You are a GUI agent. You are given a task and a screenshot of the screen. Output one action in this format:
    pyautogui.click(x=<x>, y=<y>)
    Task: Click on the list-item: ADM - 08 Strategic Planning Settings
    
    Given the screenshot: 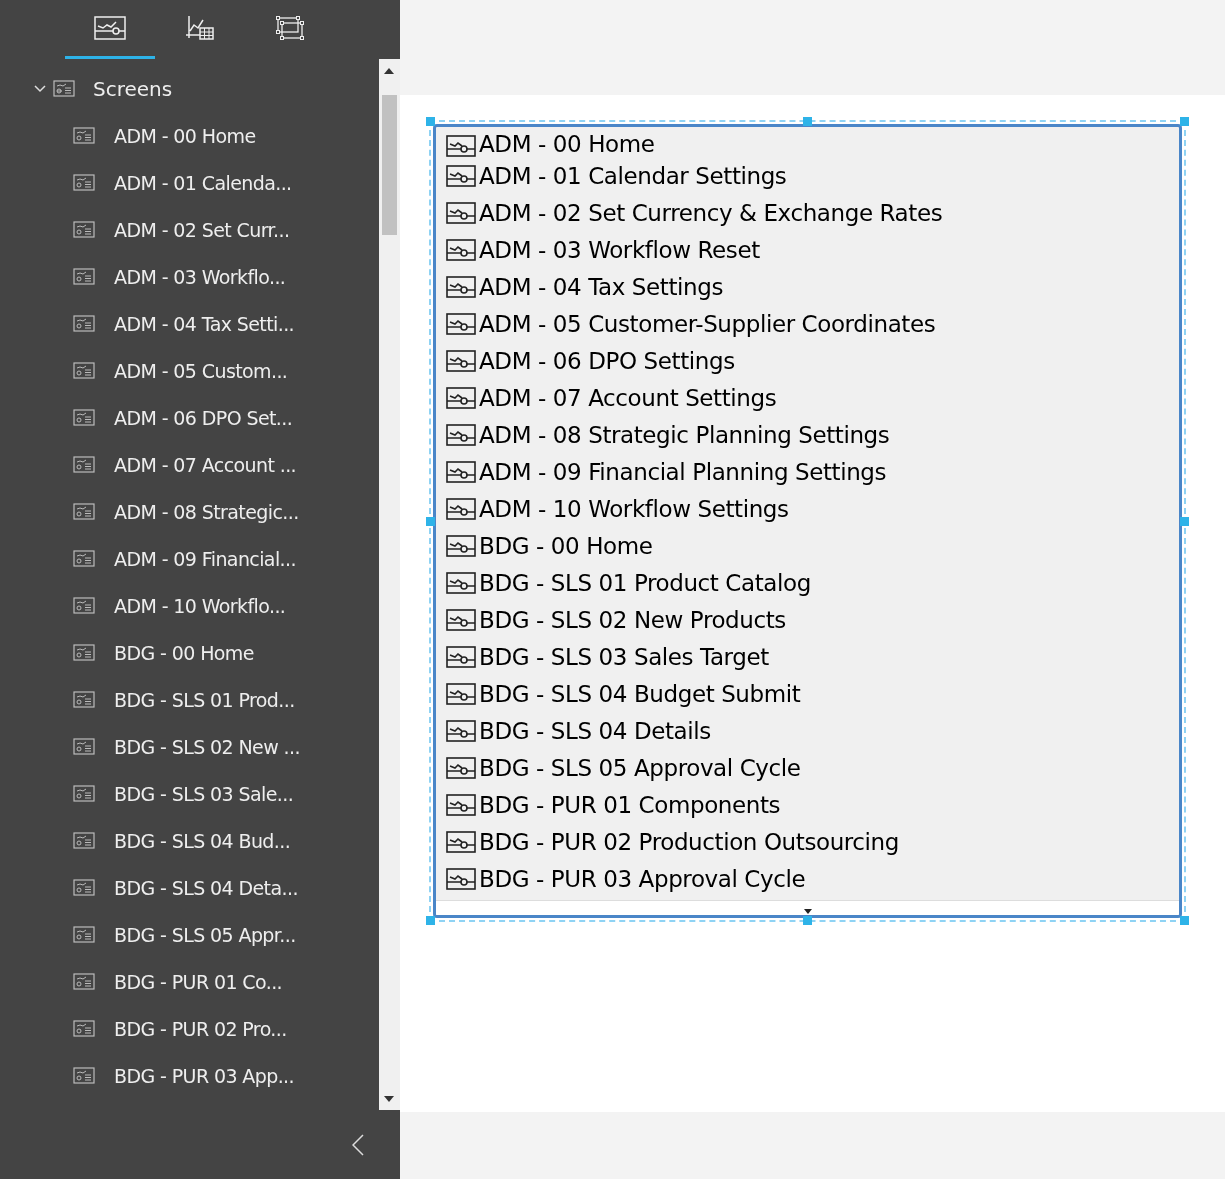 What is the action you would take?
    pyautogui.click(x=807, y=434)
    